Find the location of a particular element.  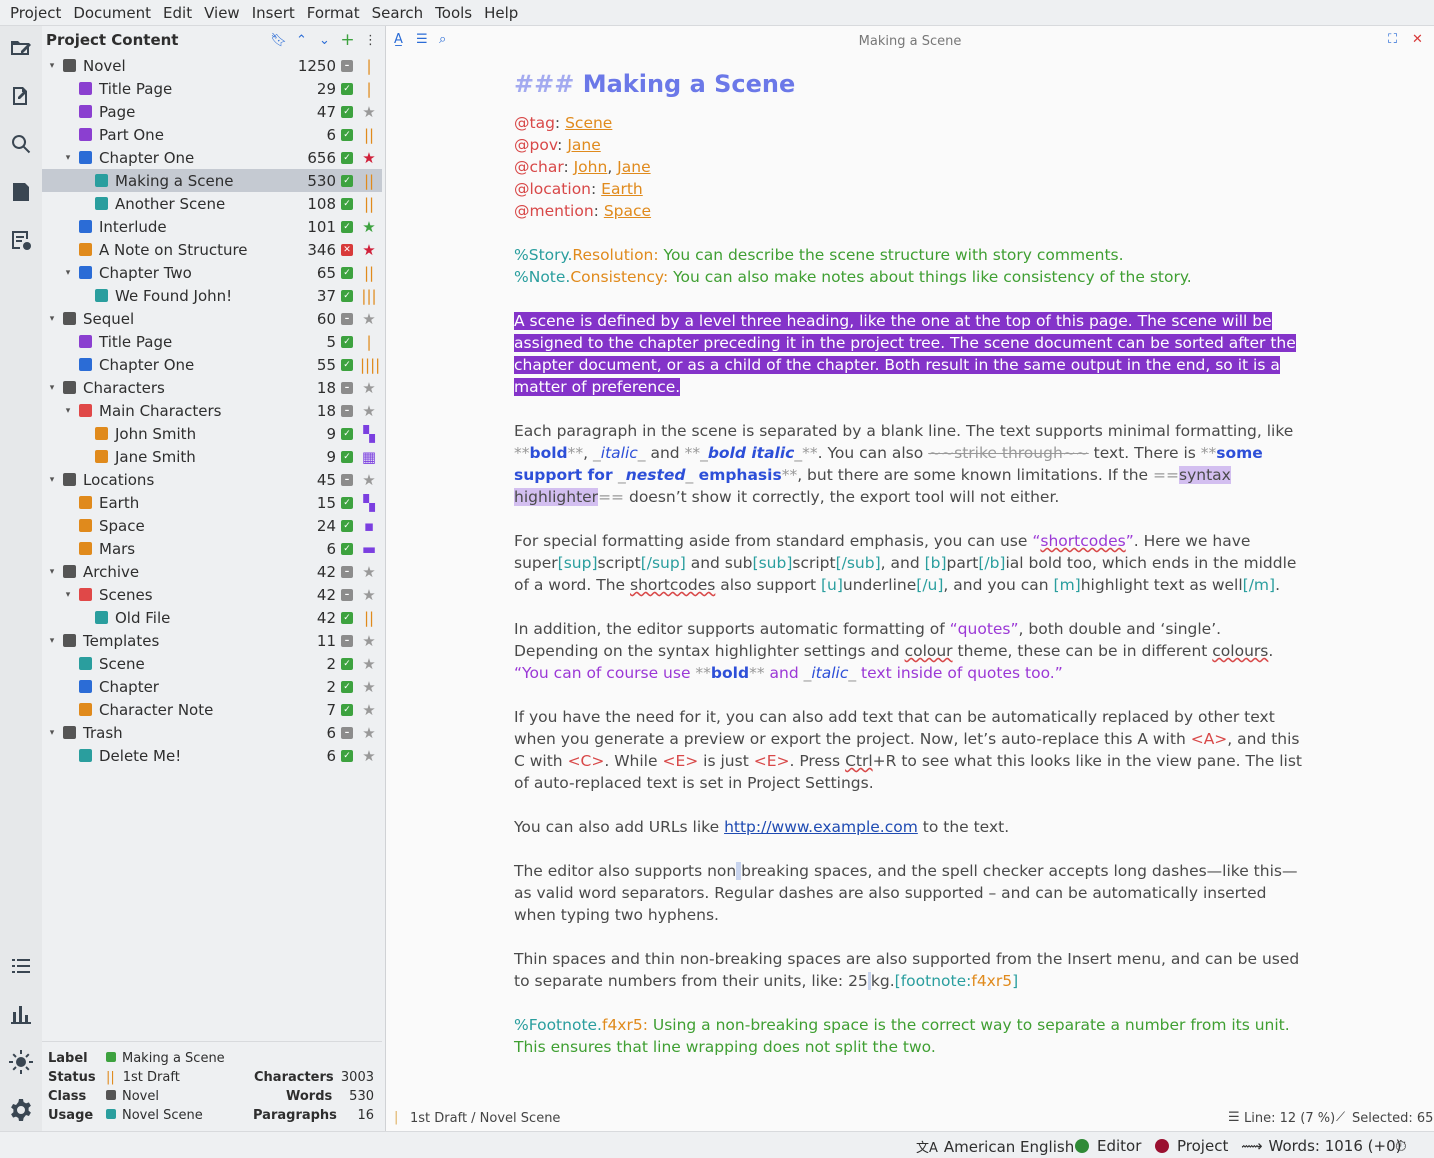

tree-row: ▾ Archive 42– ★ is located at coordinates (212, 571).